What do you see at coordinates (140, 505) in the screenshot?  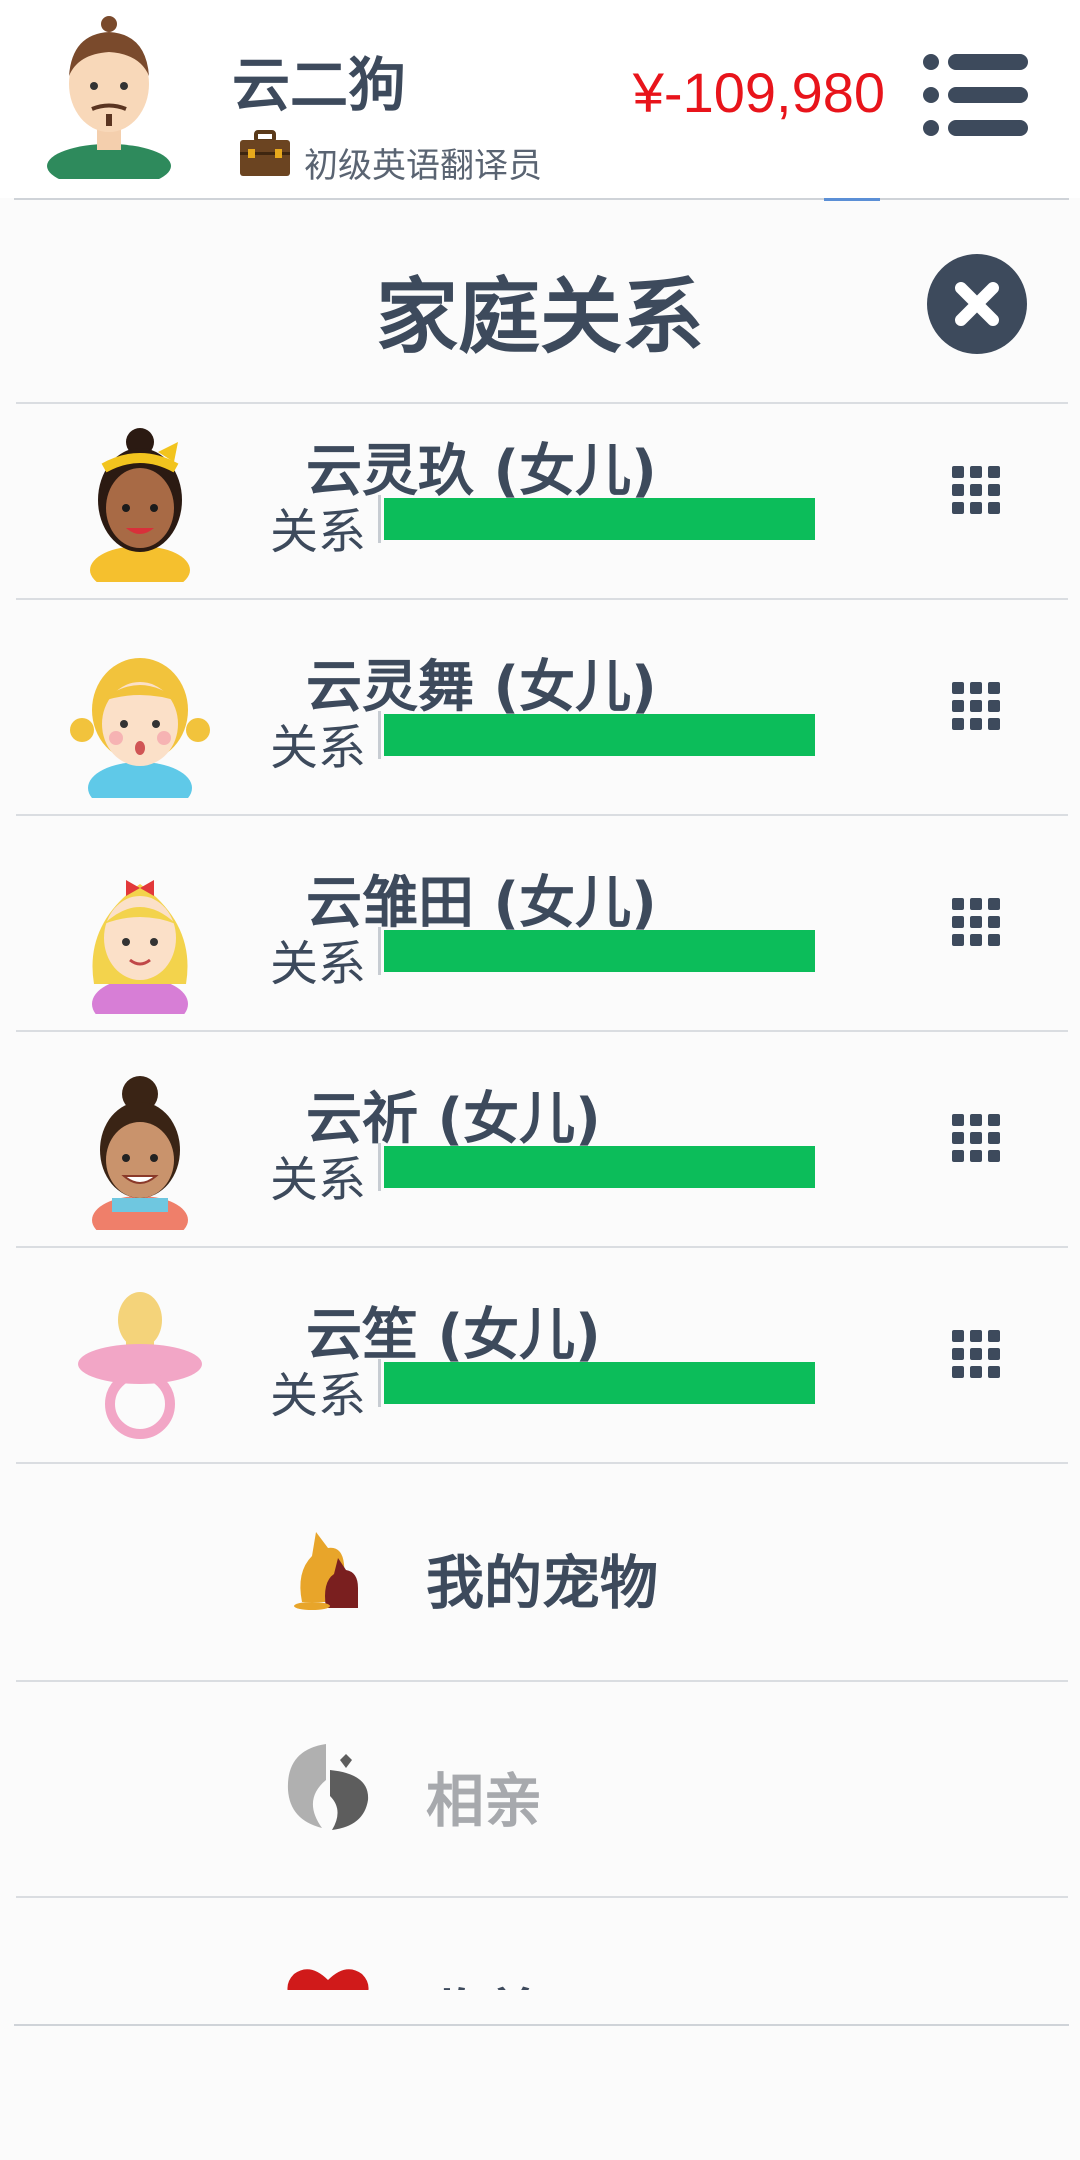 I see `girl-dark-headband-avatar` at bounding box center [140, 505].